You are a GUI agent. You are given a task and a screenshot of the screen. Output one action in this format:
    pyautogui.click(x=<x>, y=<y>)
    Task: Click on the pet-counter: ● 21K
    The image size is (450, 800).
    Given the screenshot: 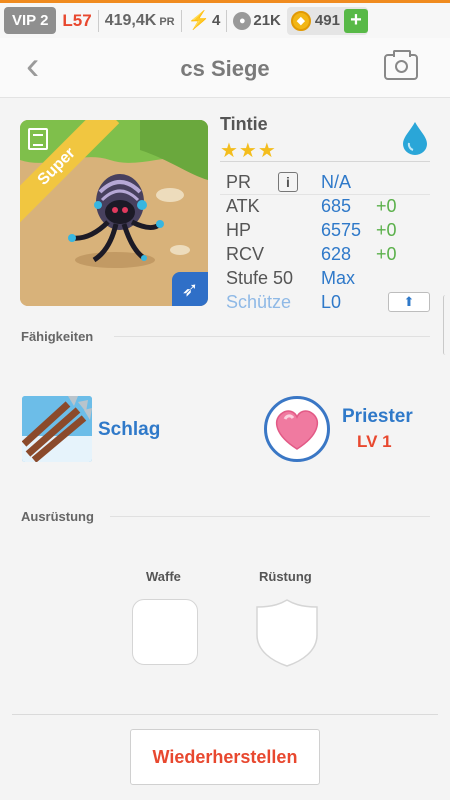 What is the action you would take?
    pyautogui.click(x=257, y=20)
    